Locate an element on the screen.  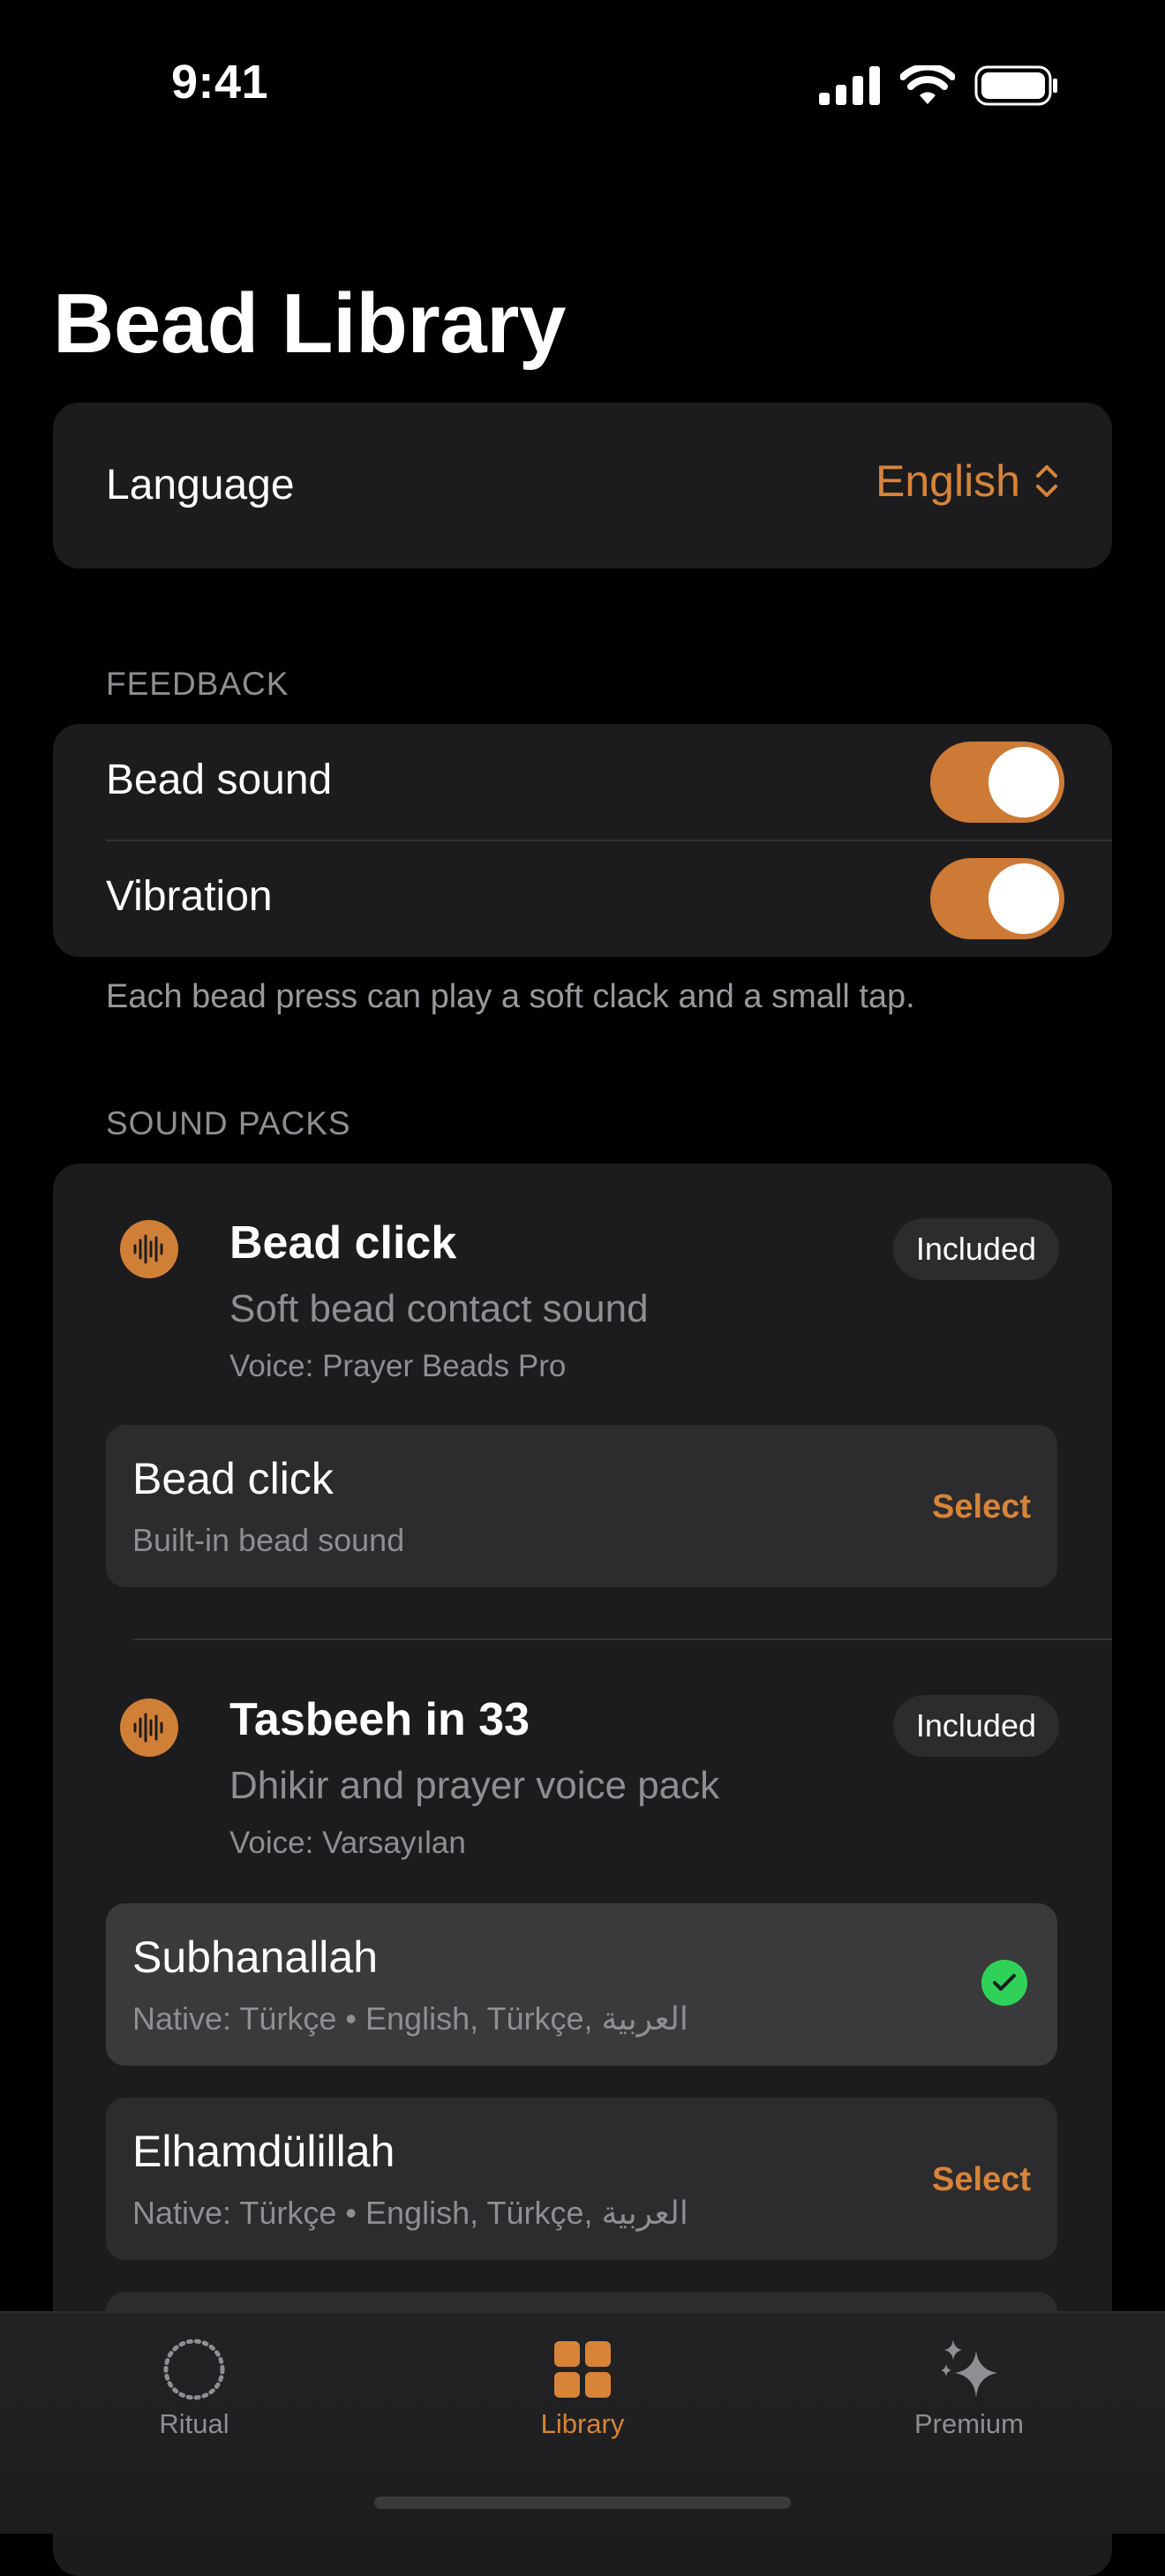
option-title: Bead click is located at coordinates (233, 1479).